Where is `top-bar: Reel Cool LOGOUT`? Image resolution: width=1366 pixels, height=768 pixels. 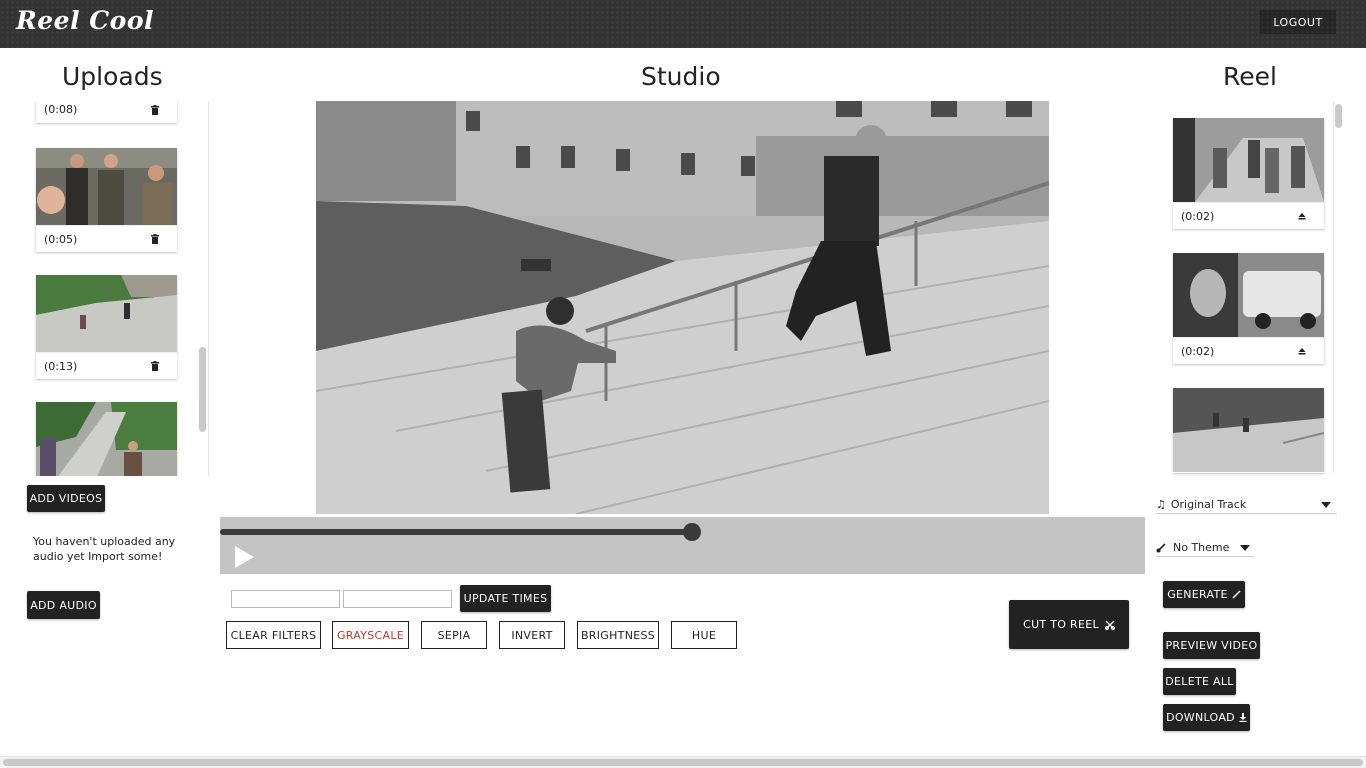 top-bar: Reel Cool LOGOUT is located at coordinates (683, 24).